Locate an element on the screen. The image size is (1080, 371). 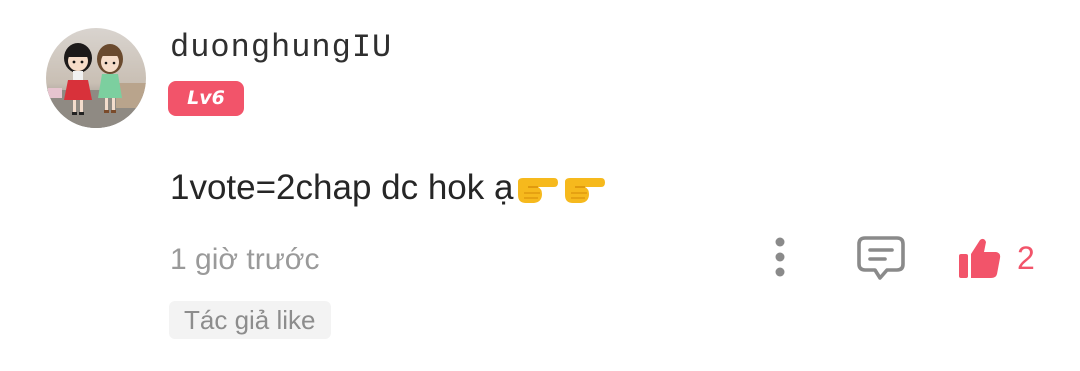
more-options-button is located at coordinates (780, 257).